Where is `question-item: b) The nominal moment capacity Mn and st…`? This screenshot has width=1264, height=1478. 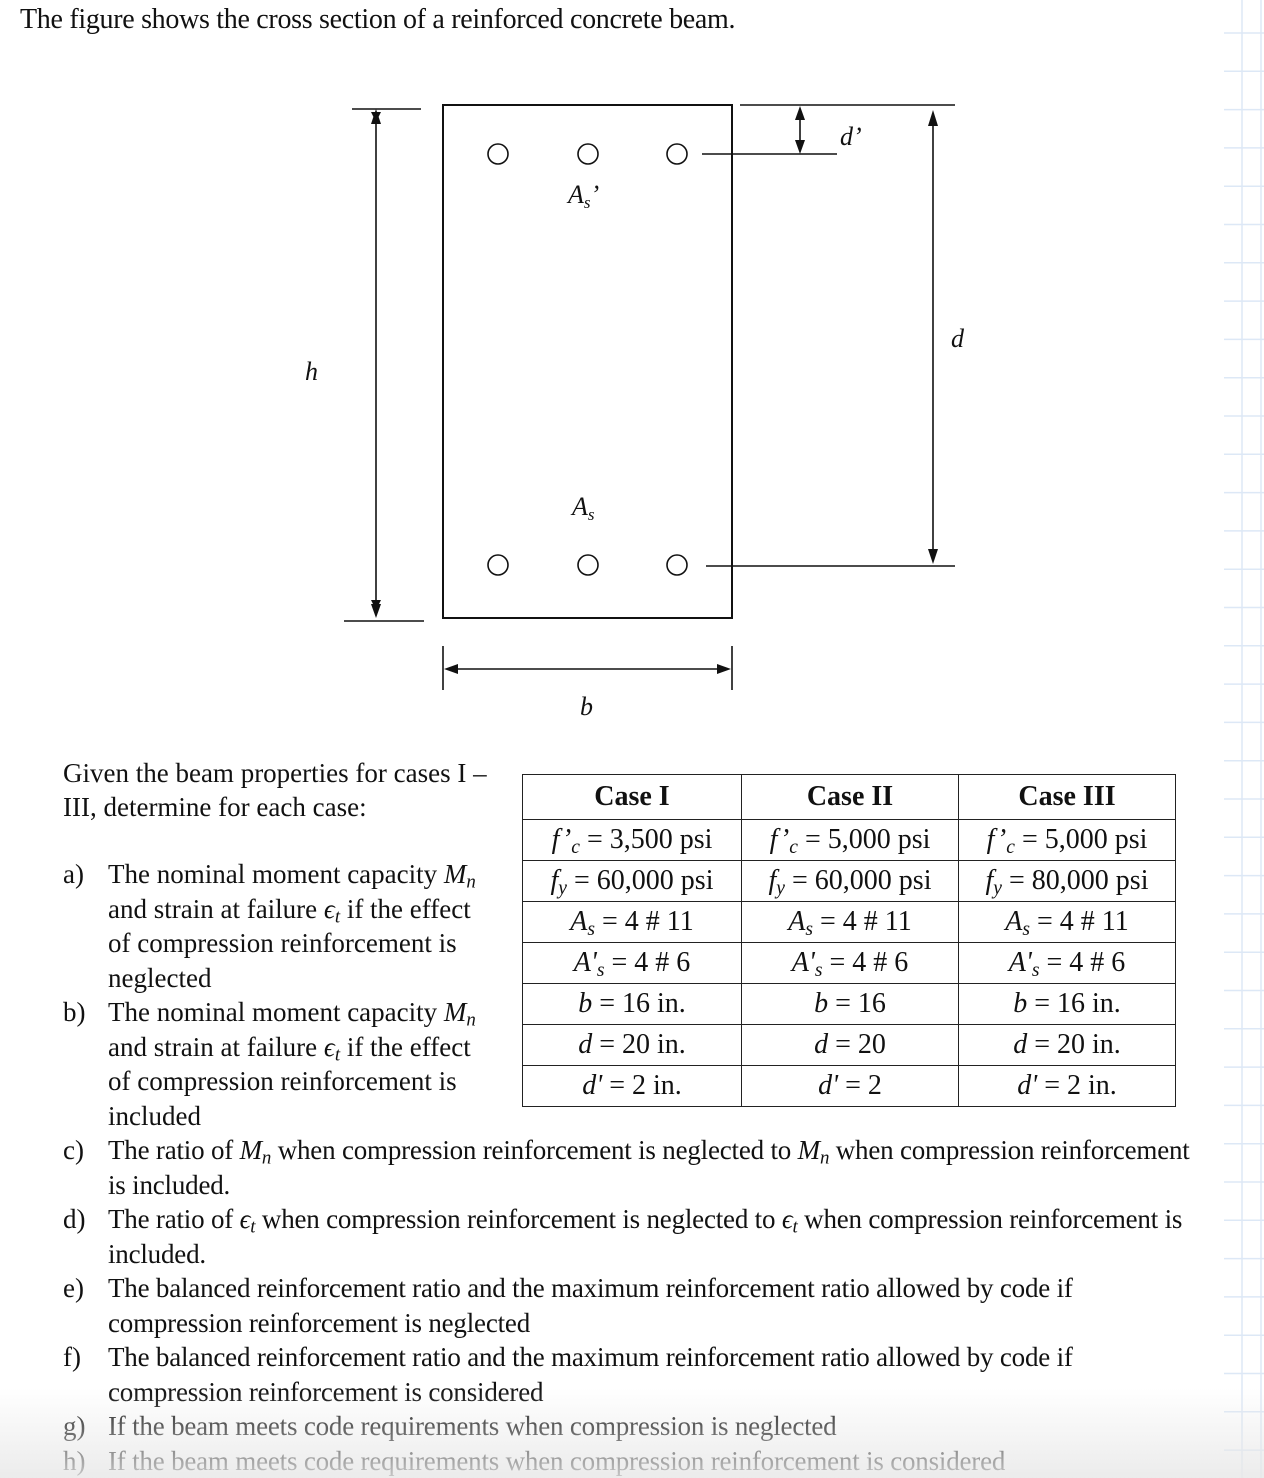
question-item: b) The nominal moment capacity Mn and st… is located at coordinates (269, 1064).